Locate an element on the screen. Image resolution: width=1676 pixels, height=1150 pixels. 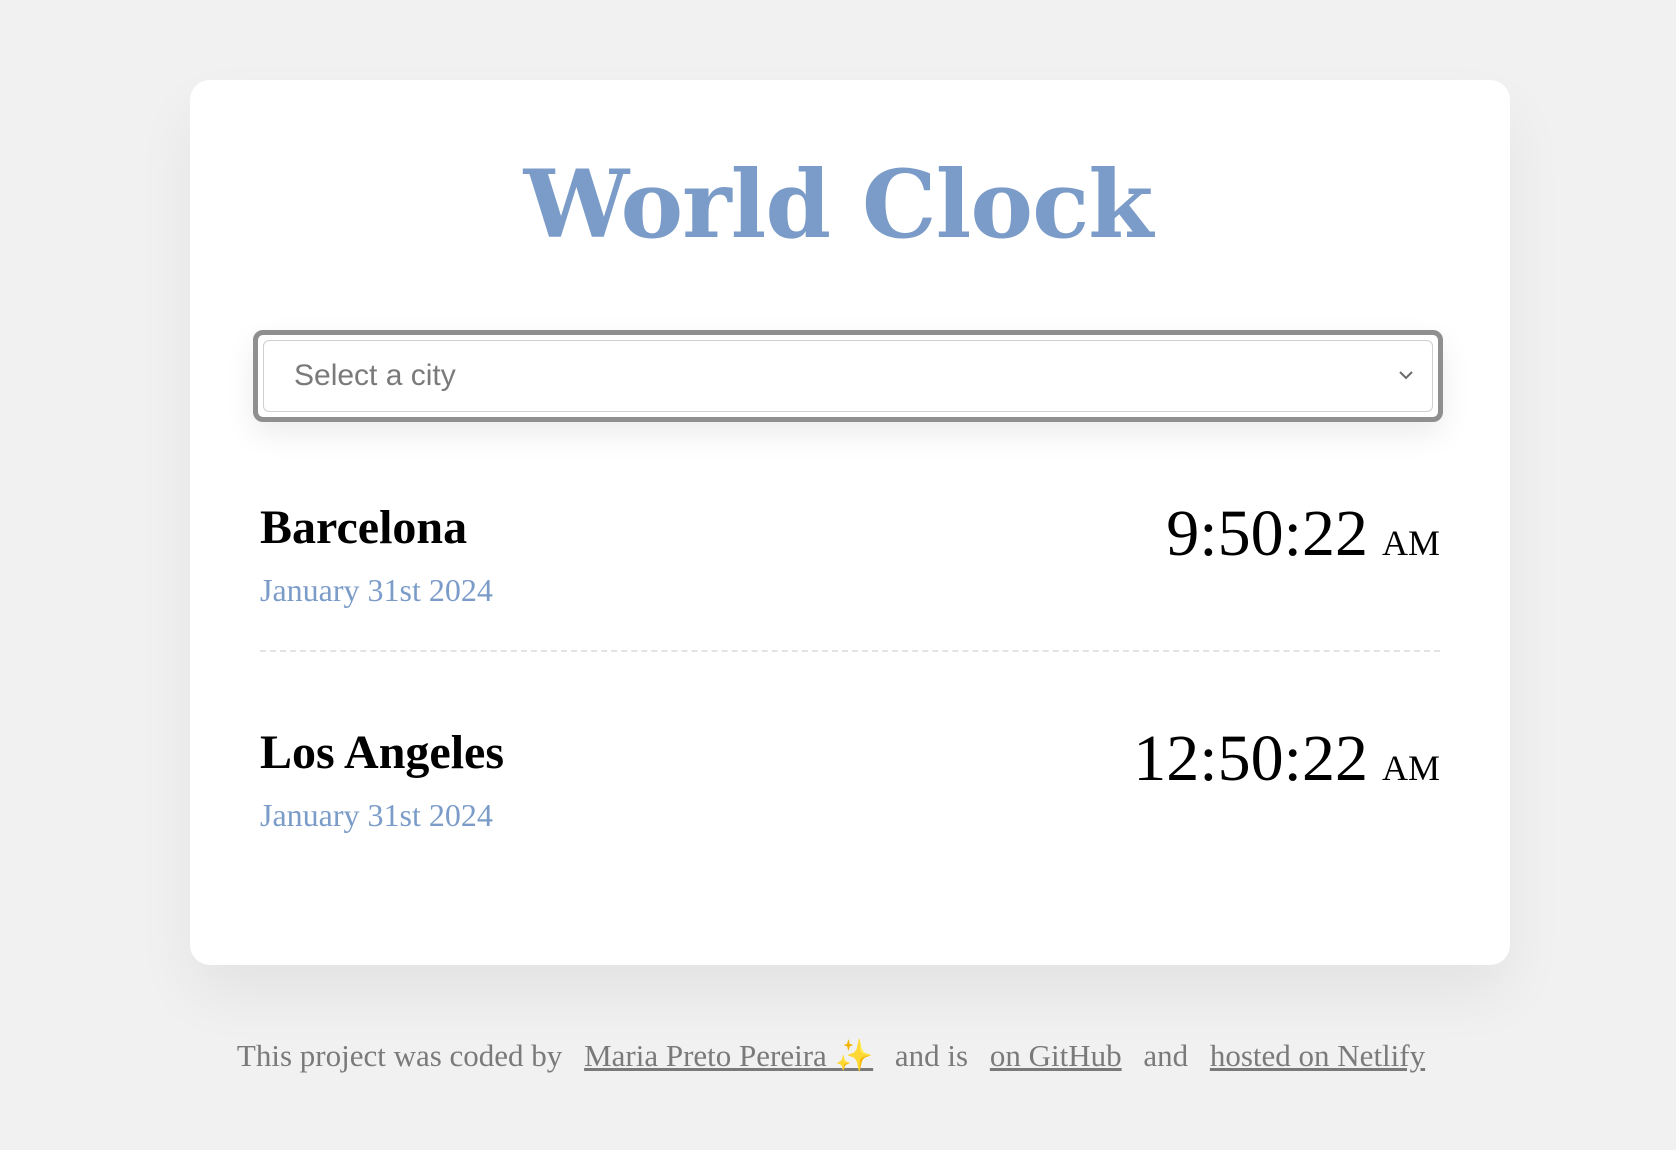
city-name: Barcelona is located at coordinates (364, 527).